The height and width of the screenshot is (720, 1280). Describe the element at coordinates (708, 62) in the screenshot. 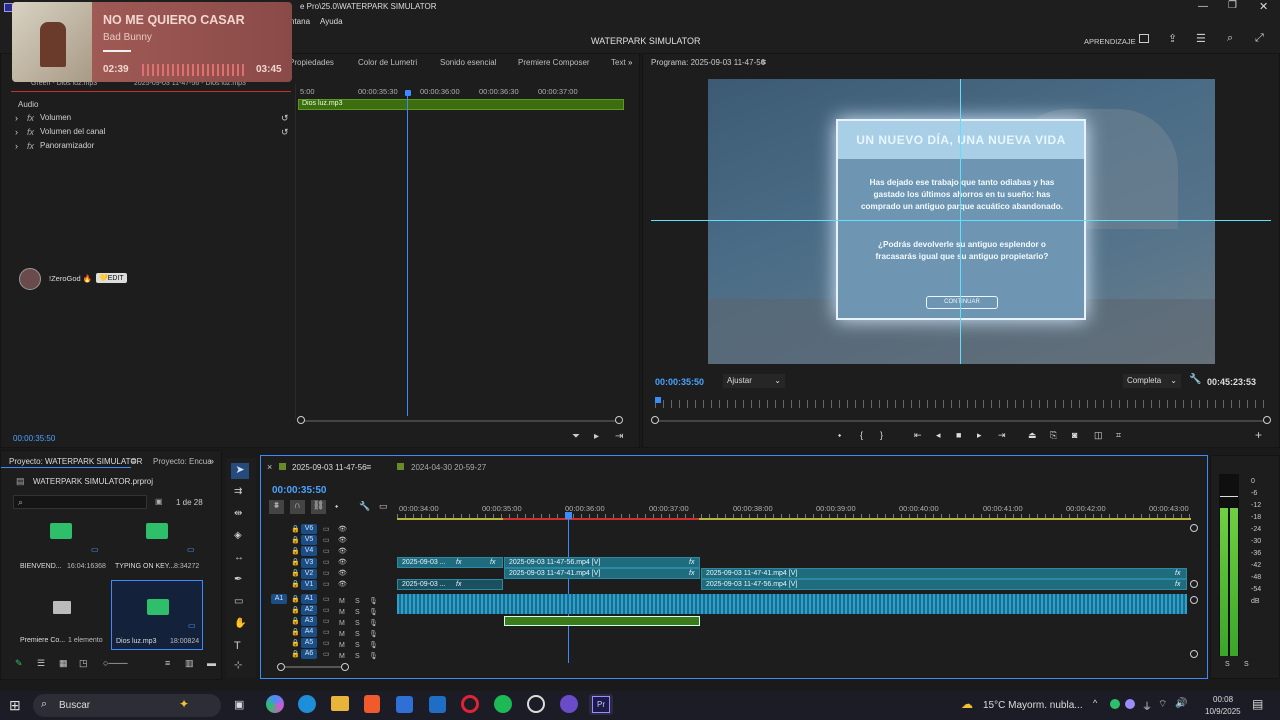

I see `program-tab: Programa: 2025-09-03 11-47-56` at that location.